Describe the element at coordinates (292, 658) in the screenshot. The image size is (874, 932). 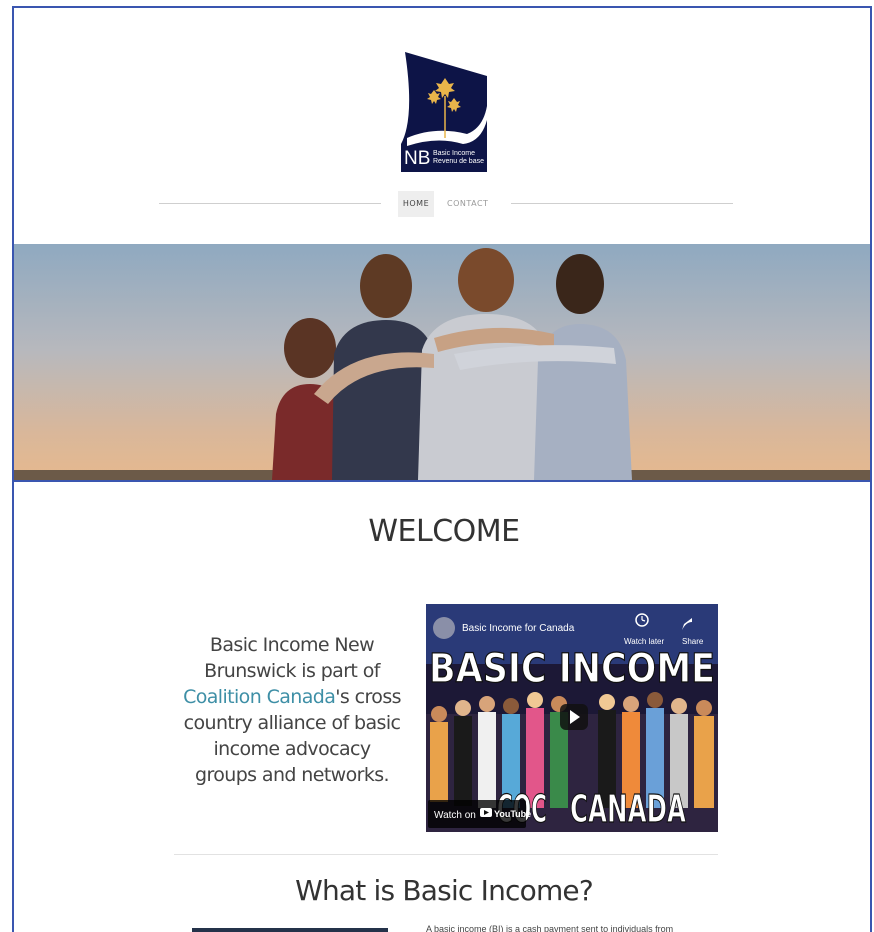
I see `intro-text-part1: Basic Income New Brunswick is part of` at that location.